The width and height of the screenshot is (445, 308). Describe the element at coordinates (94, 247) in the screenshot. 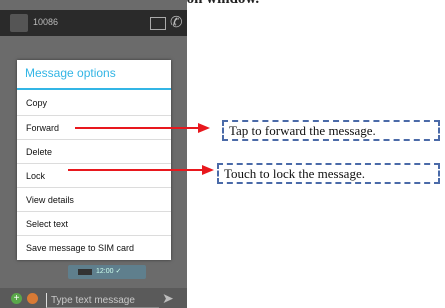

I see `option-save-to-sim: Save message to SIM card` at that location.